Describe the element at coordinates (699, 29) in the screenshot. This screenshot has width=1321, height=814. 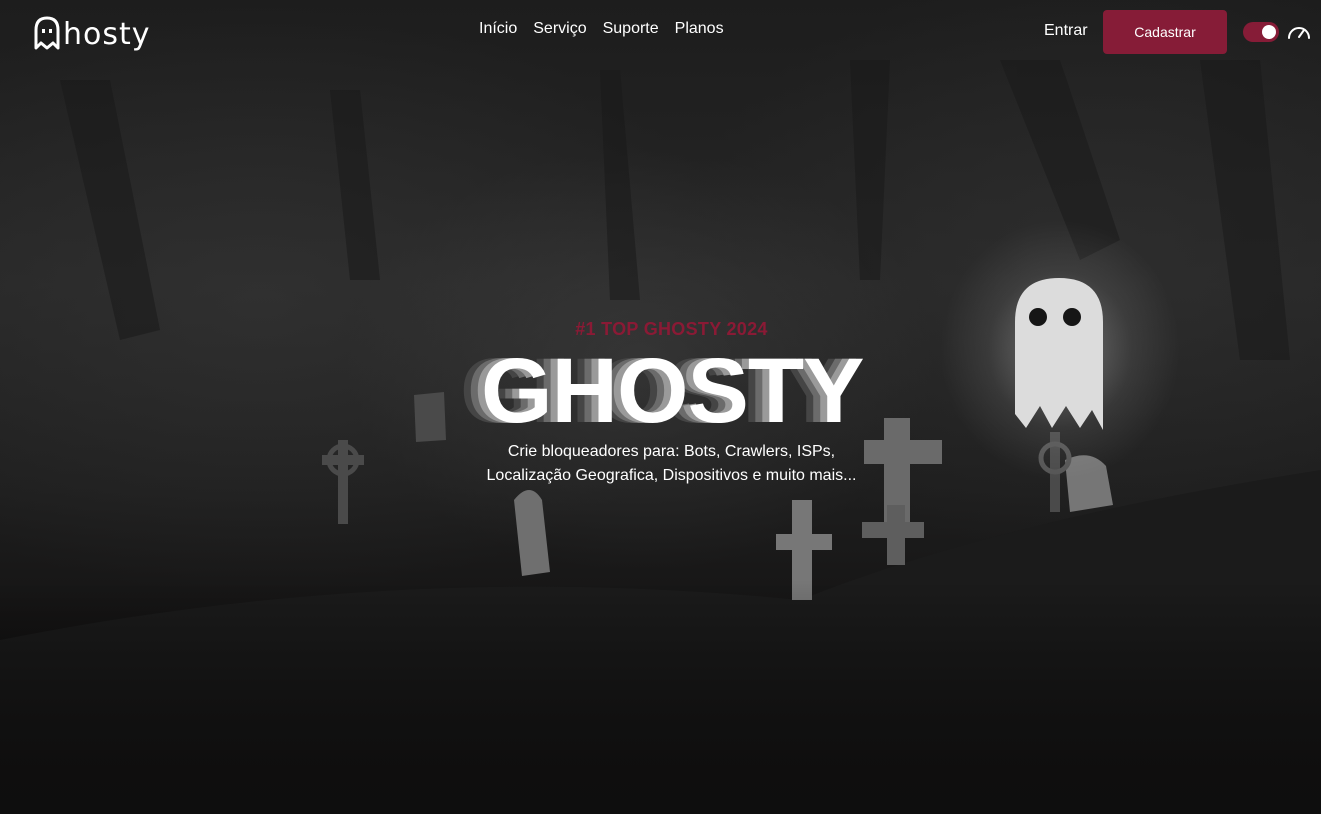
I see `nav-item-planos: Planos` at that location.